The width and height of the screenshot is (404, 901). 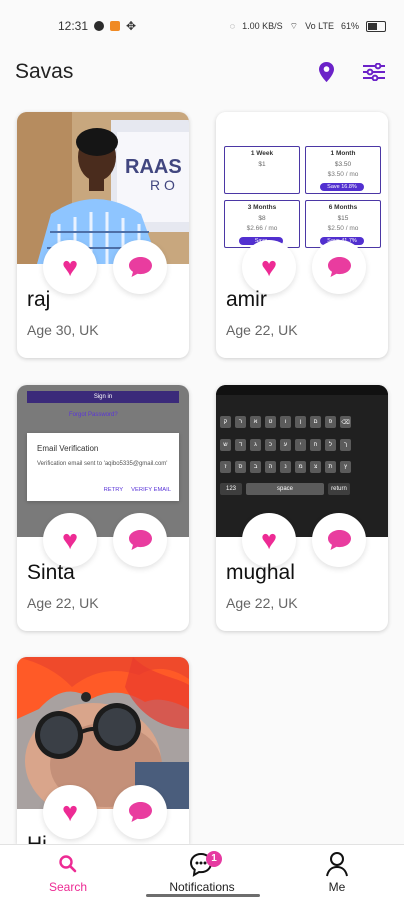 I want to click on svg-text: RAAS, so click(x=153, y=167).